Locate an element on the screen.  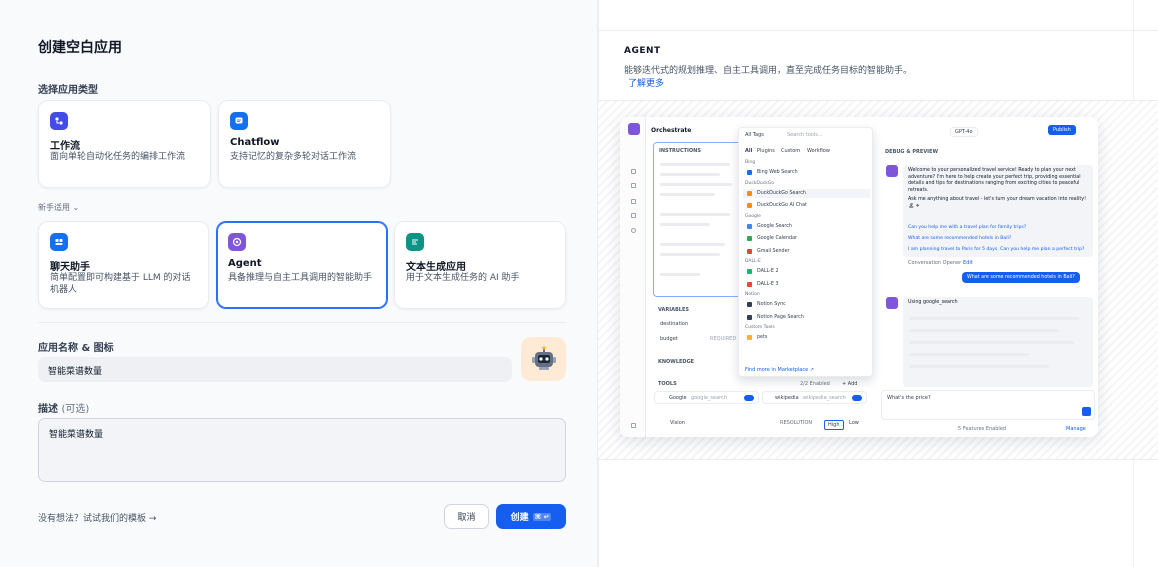
variable-destination: destination is located at coordinates (674, 324).